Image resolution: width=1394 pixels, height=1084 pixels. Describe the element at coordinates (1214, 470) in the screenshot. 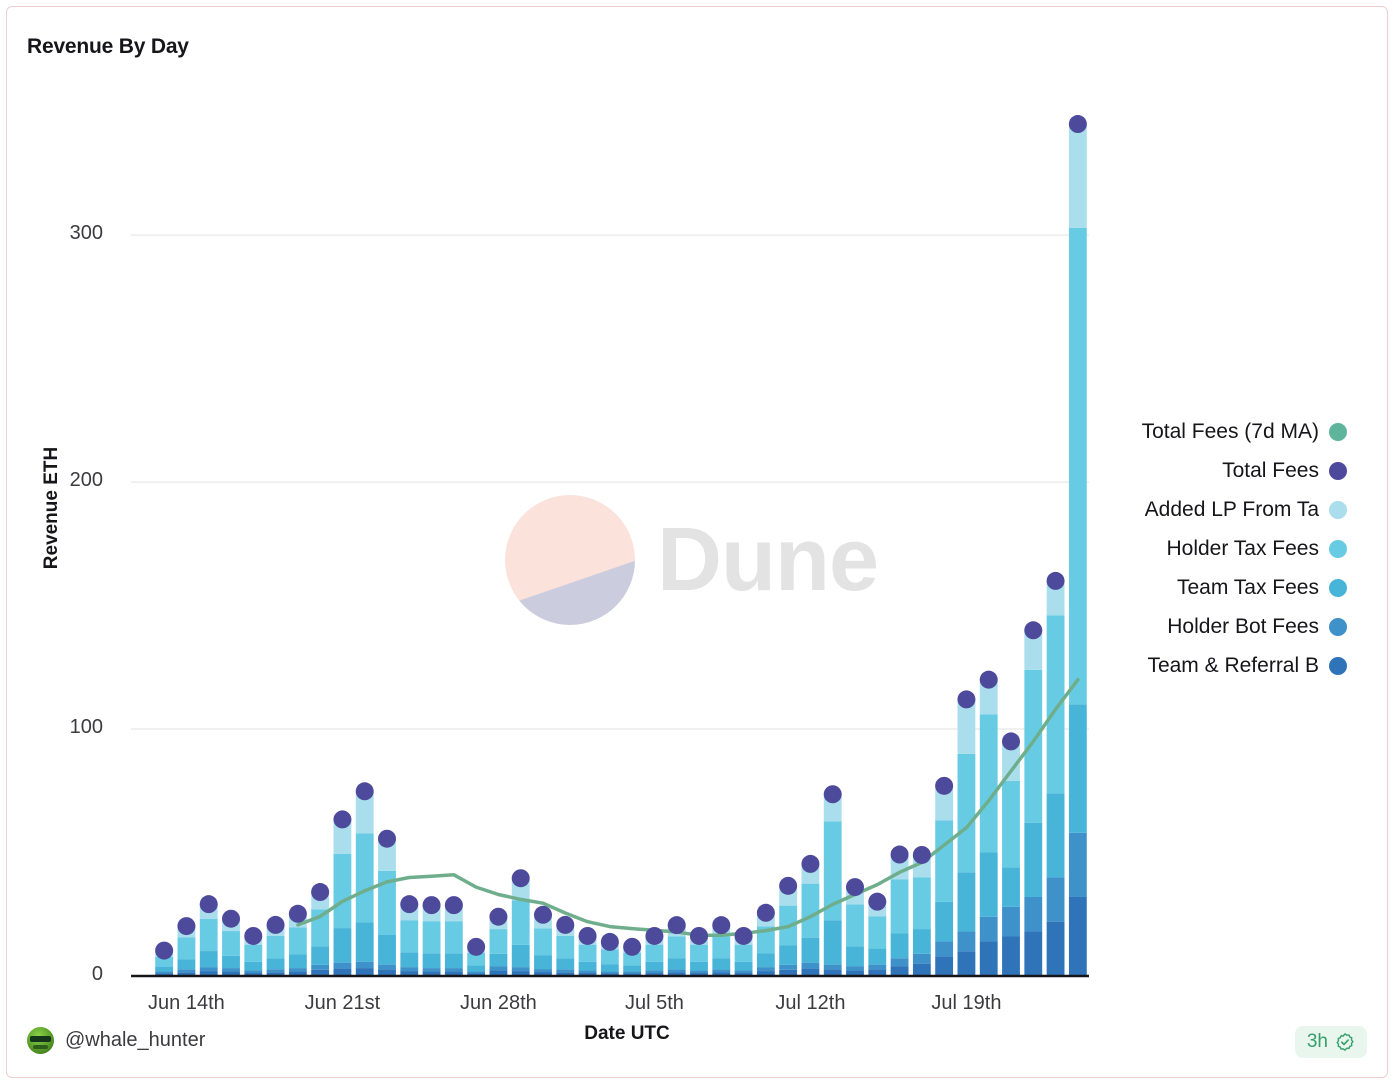

I see `legend-item-1: Total Fees` at that location.